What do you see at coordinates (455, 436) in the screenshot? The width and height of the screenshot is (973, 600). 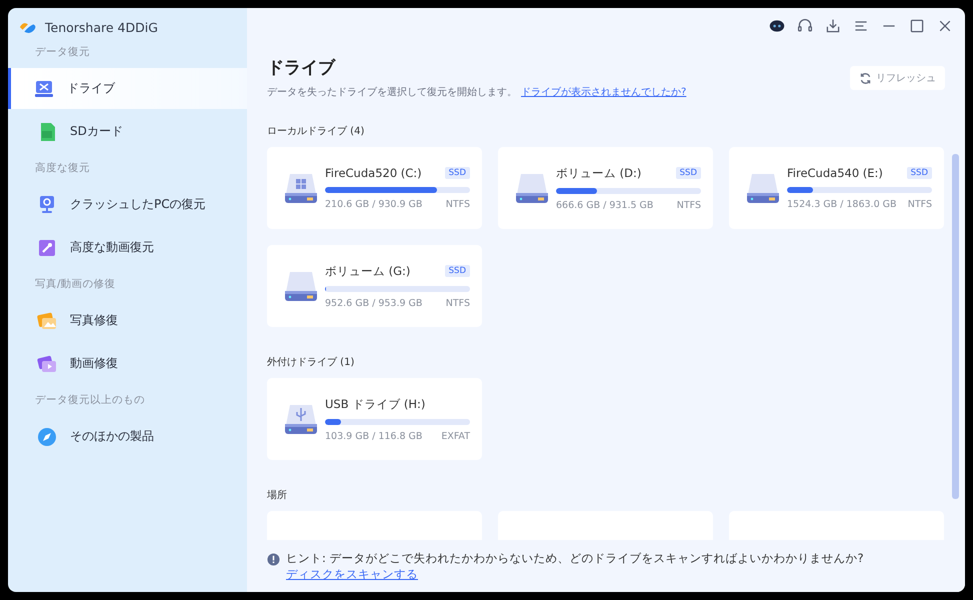 I see `file-system: EXFAT` at bounding box center [455, 436].